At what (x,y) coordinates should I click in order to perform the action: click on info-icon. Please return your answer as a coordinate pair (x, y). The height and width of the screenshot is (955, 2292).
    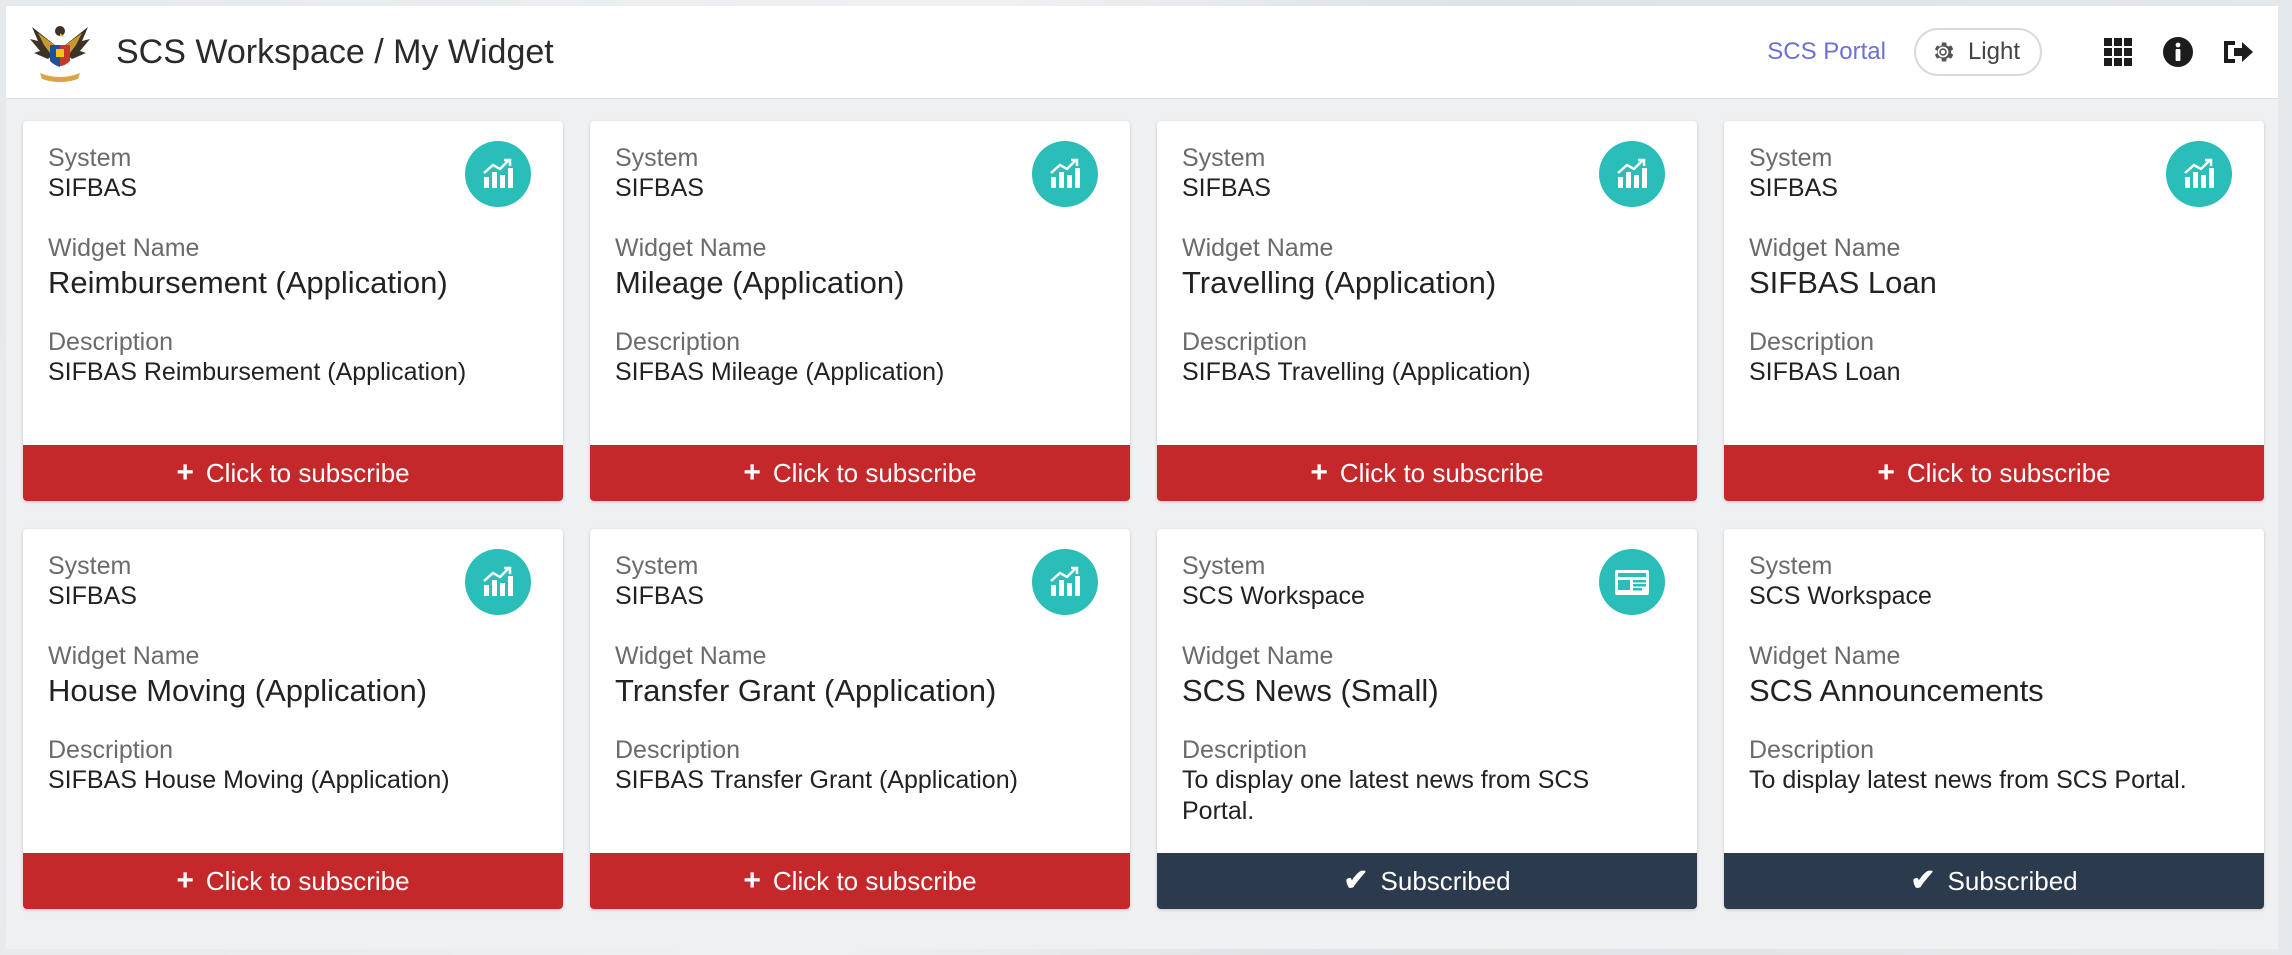
    Looking at the image, I should click on (2178, 52).